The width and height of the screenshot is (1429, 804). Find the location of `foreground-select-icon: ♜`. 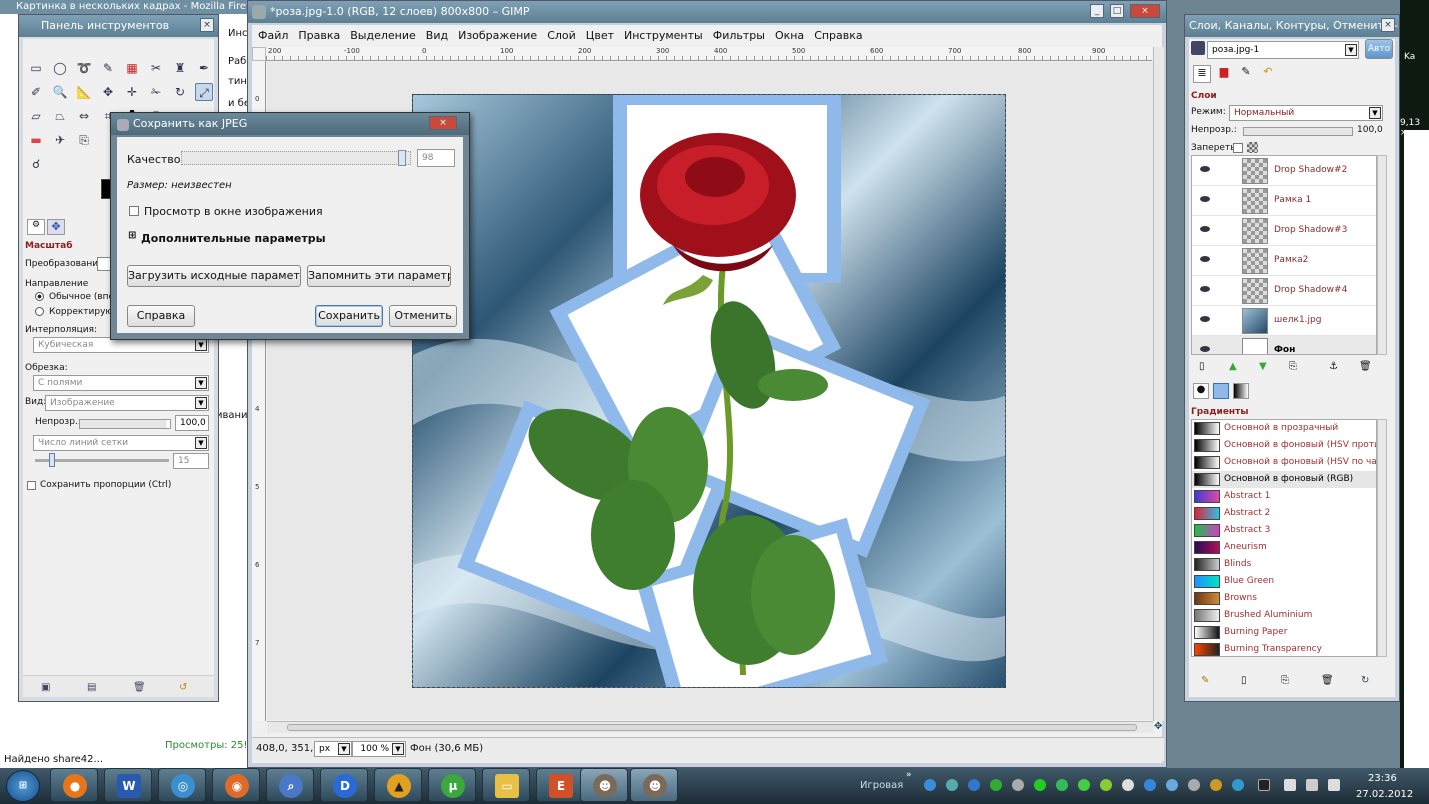

foreground-select-icon: ♜ is located at coordinates (180, 68).